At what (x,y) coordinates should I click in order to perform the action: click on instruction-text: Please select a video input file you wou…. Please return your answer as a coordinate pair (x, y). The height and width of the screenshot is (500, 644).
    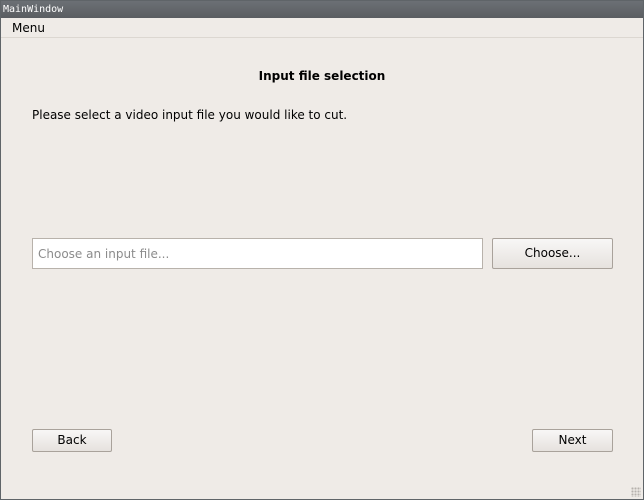
    Looking at the image, I should click on (190, 115).